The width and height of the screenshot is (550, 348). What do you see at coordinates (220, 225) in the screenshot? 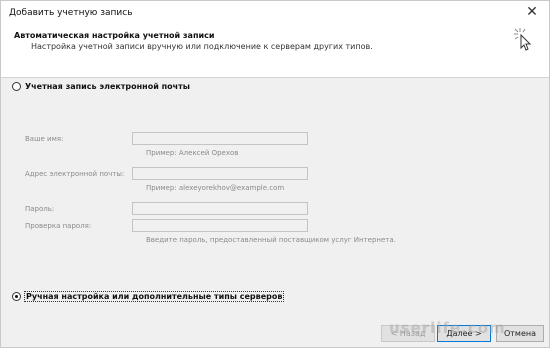
I see `confirm-password-input` at bounding box center [220, 225].